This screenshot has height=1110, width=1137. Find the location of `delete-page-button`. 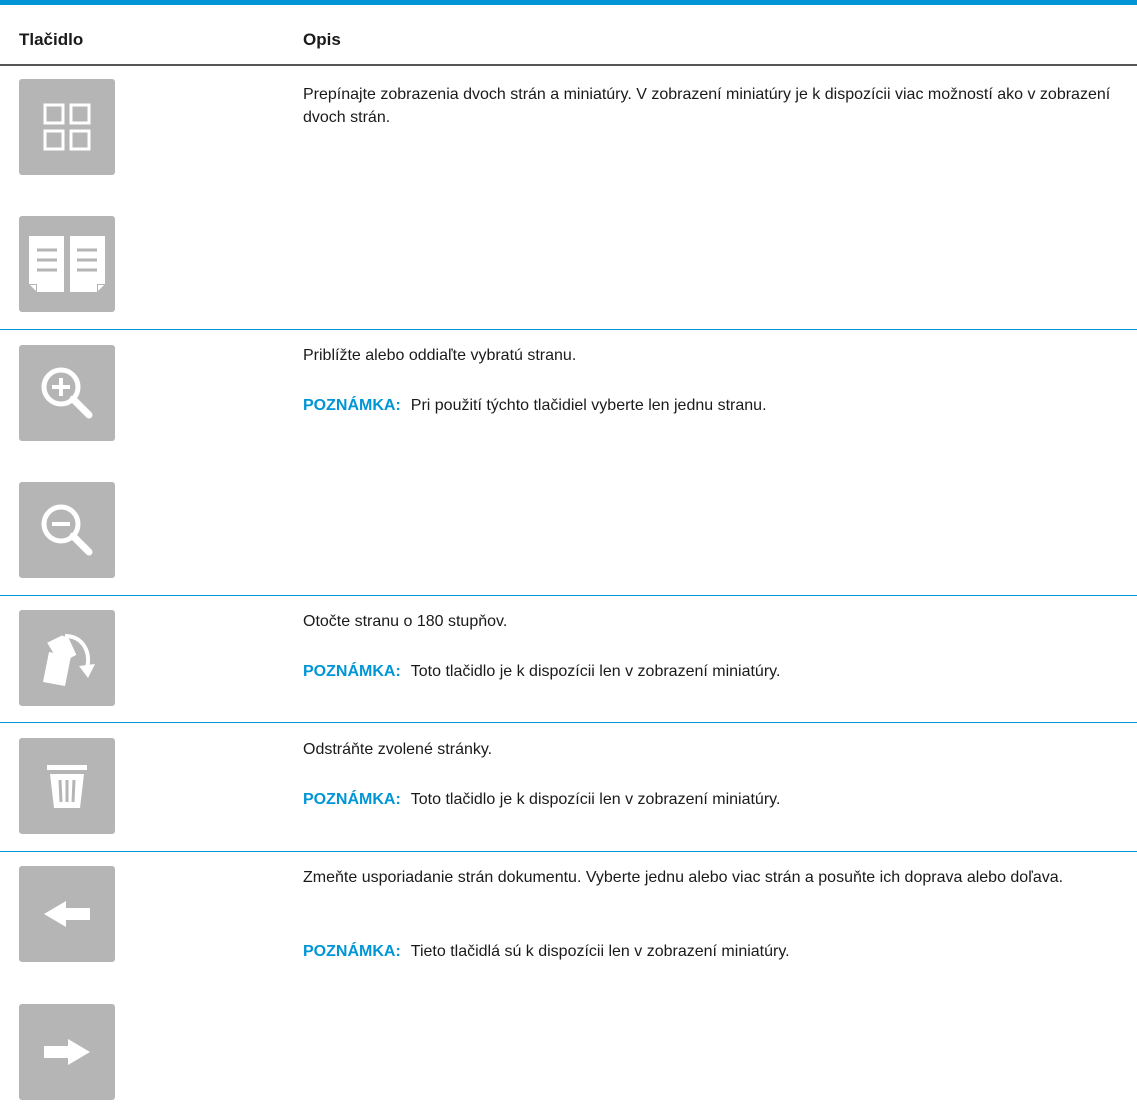

delete-page-button is located at coordinates (67, 786).